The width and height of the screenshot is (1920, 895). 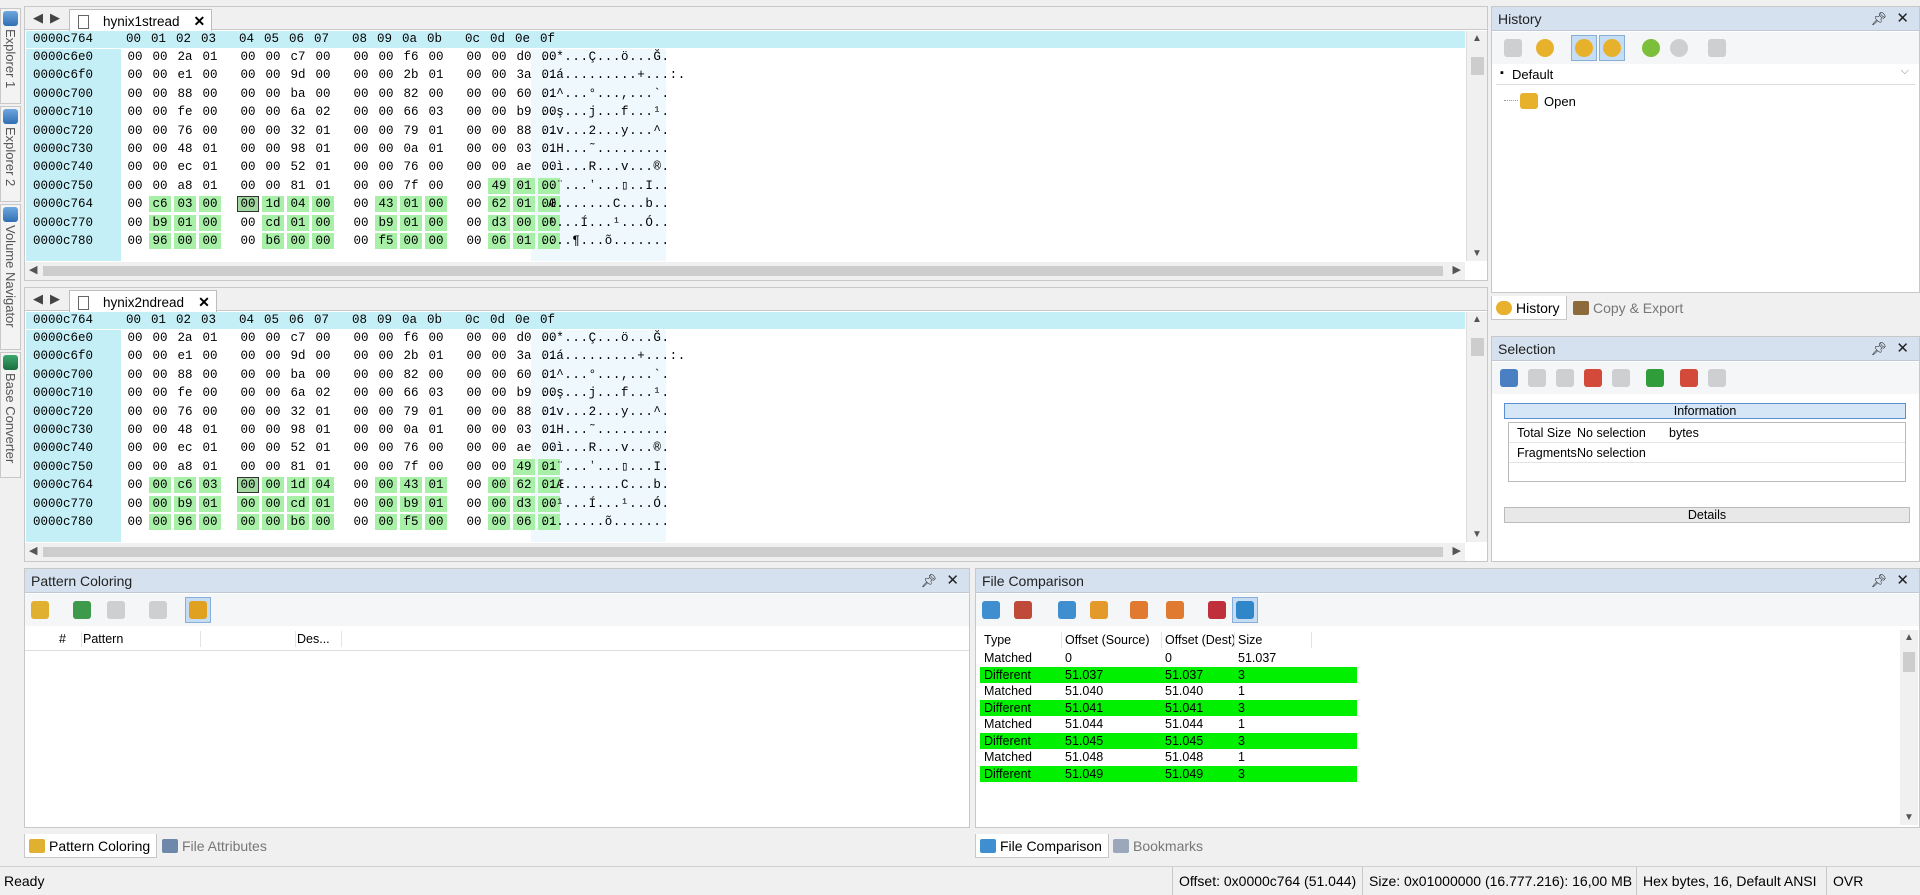 I want to click on next-difference-button, so click(x=1175, y=610).